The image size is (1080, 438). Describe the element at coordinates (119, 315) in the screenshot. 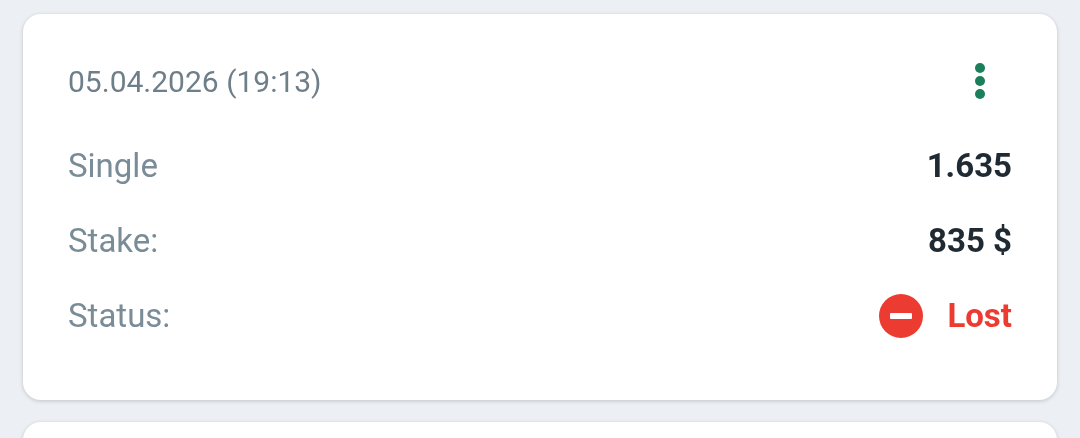

I see `row-label: Status:` at that location.